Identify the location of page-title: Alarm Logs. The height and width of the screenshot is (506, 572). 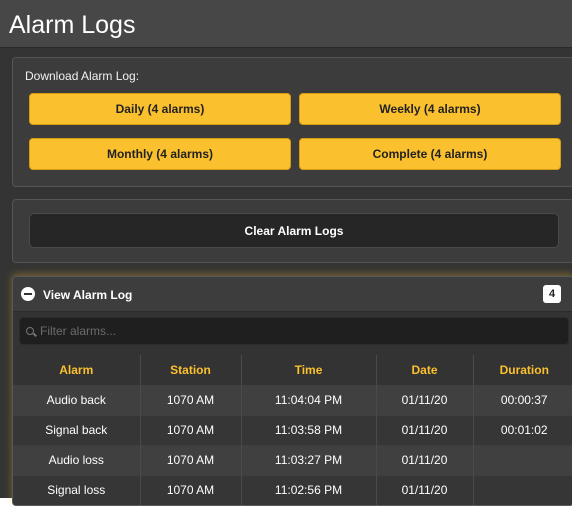
(72, 25).